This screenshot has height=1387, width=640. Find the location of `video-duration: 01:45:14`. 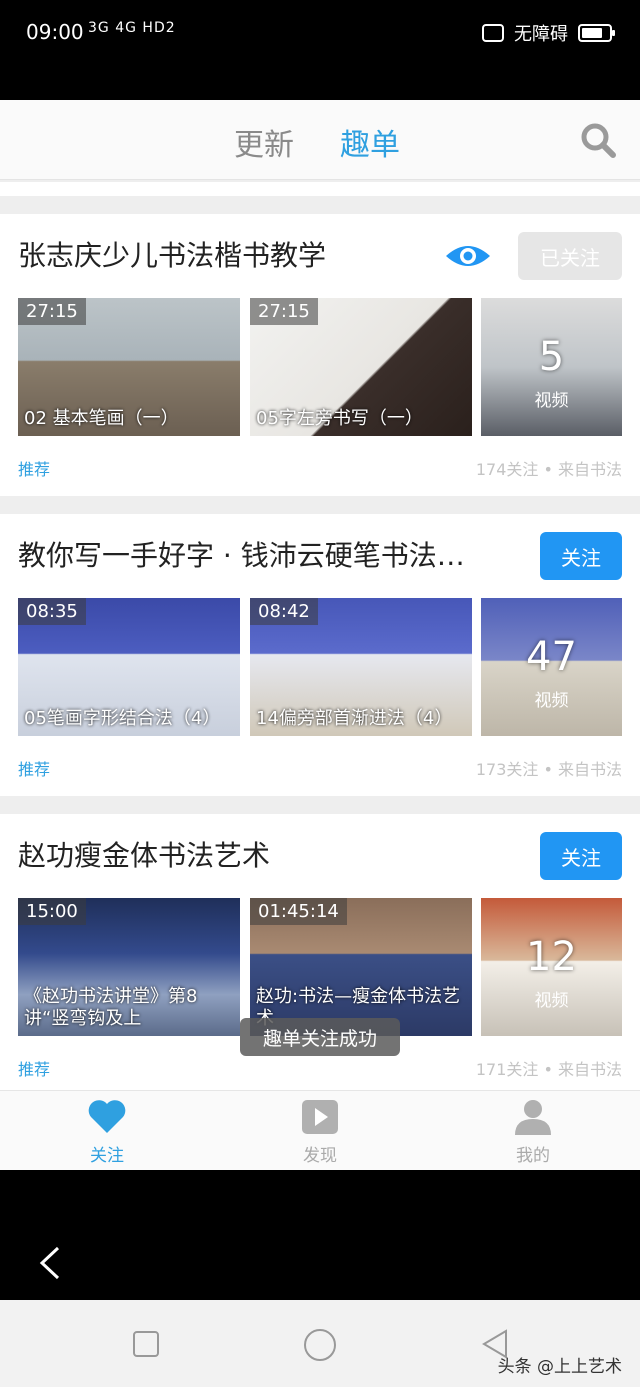

video-duration: 01:45:14 is located at coordinates (298, 911).